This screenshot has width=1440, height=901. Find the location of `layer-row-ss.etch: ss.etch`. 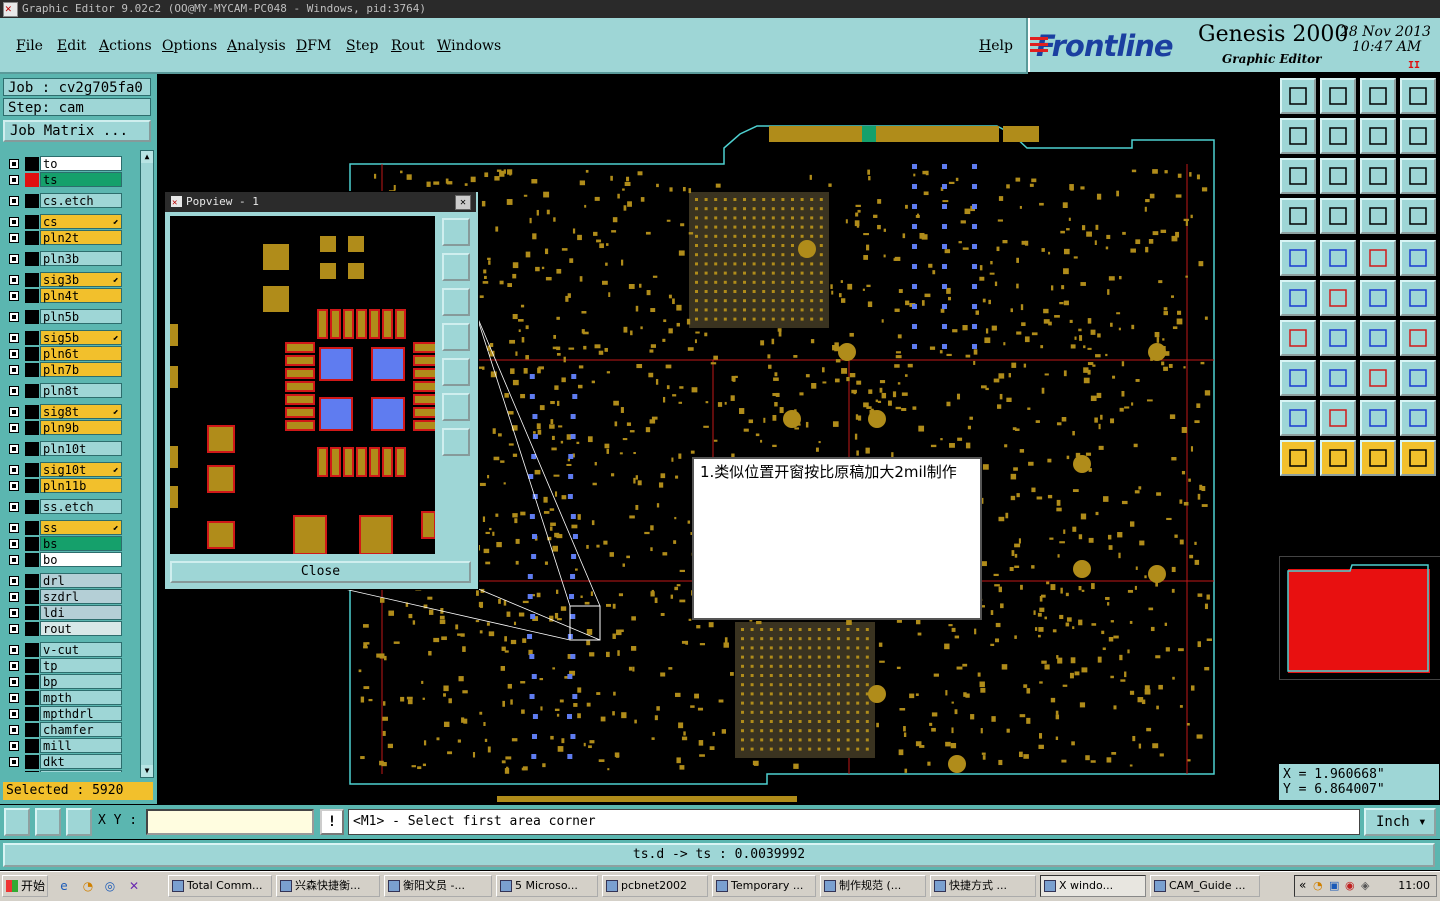

layer-row-ss.etch: ss.etch is located at coordinates (70, 507).